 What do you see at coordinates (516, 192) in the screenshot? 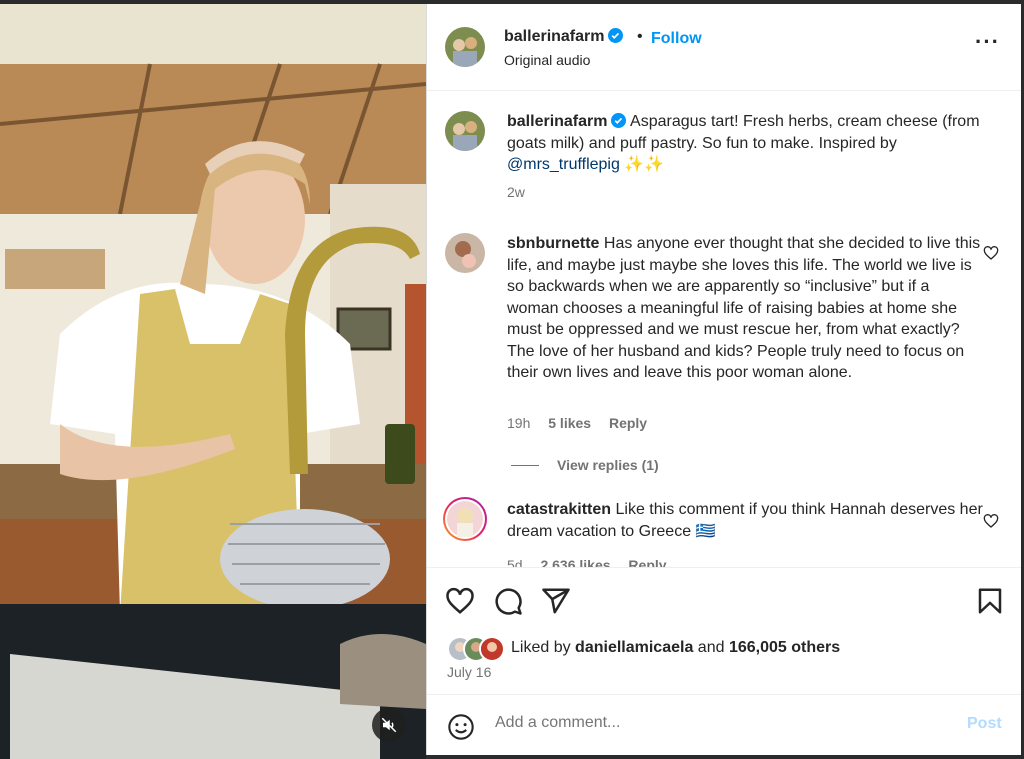
I see `caption-time: 2w` at bounding box center [516, 192].